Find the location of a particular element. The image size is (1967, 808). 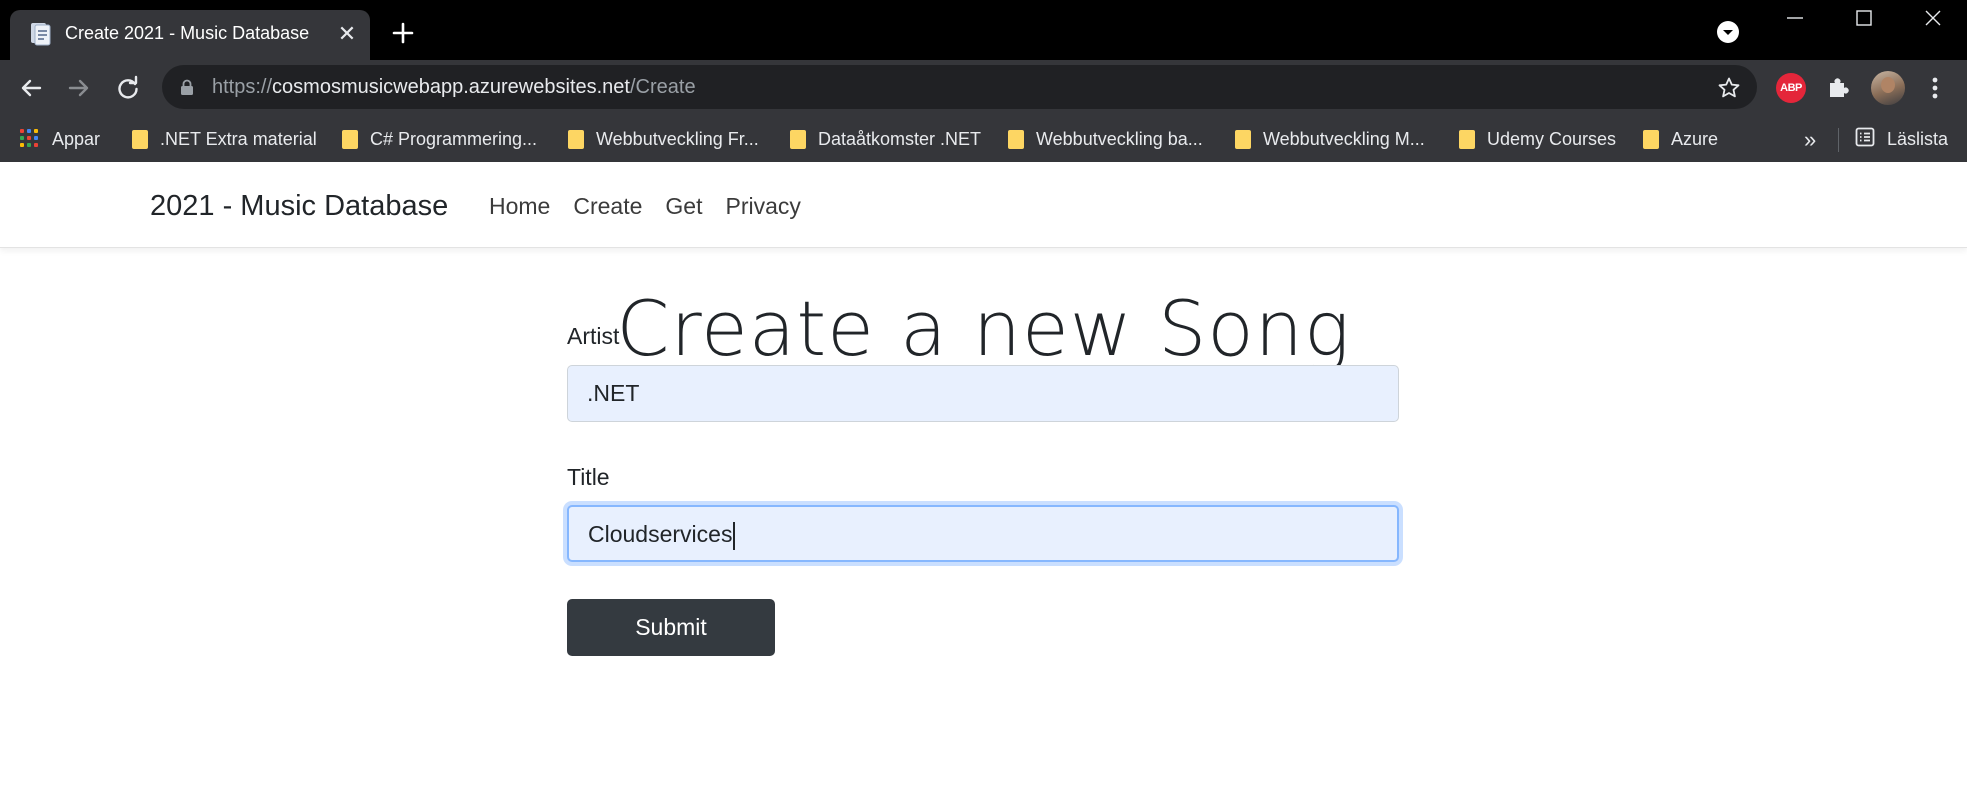

window-close-icon is located at coordinates (1933, 18).